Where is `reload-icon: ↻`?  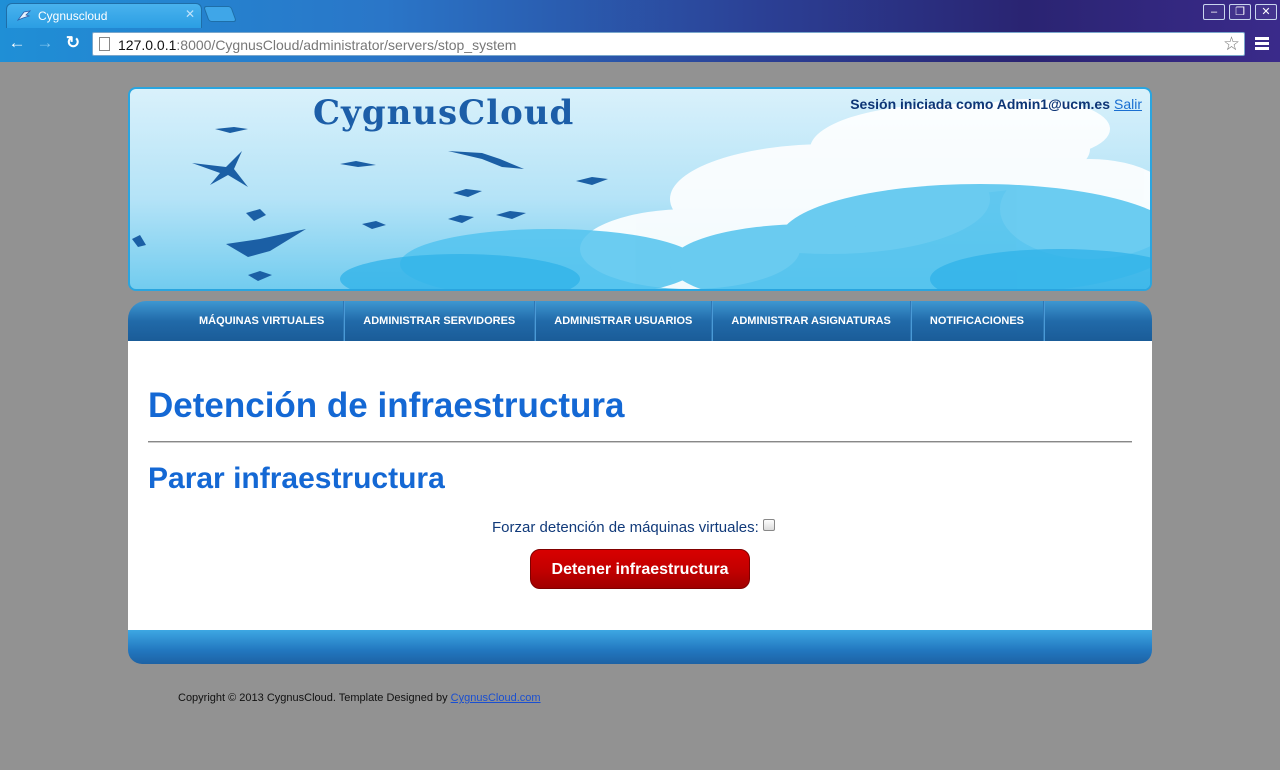
reload-icon: ↻ is located at coordinates (73, 43).